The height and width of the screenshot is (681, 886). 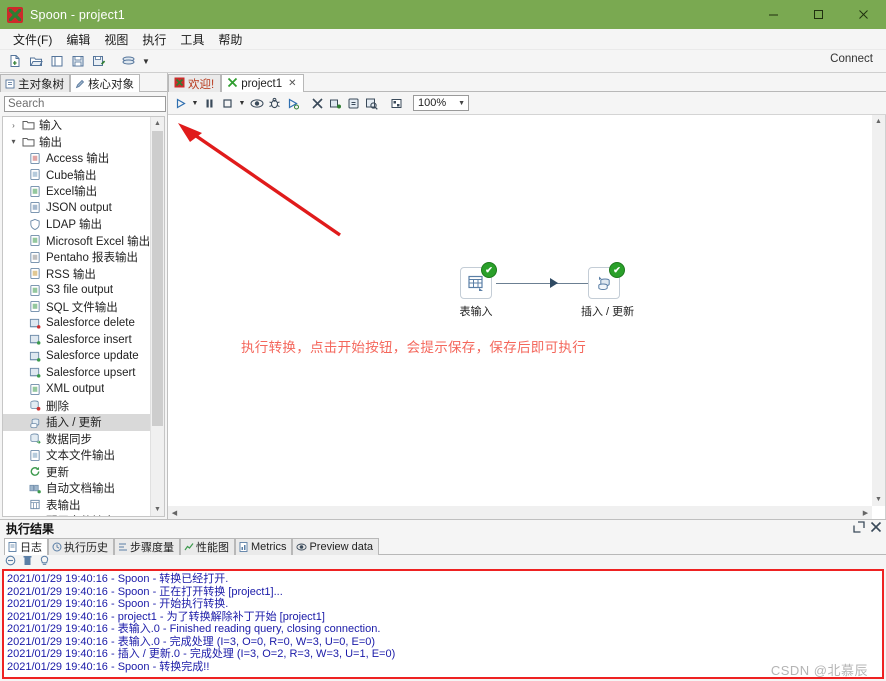 I want to click on tab-welcome: 欢迎!, so click(x=195, y=83).